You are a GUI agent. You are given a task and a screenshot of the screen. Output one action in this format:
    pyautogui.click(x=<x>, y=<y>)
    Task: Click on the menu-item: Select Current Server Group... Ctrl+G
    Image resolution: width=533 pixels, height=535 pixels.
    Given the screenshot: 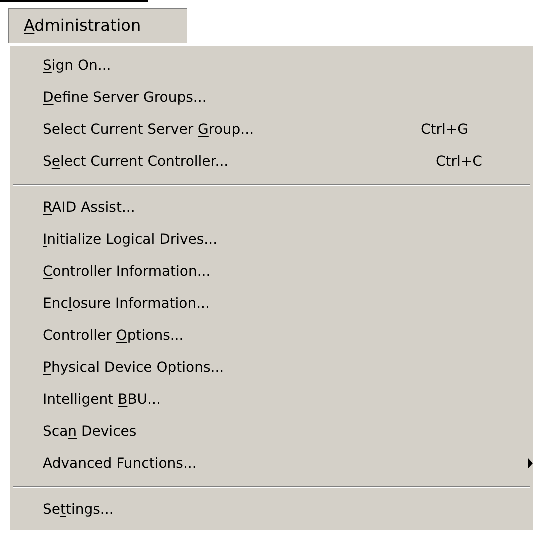 What is the action you would take?
    pyautogui.click(x=271, y=130)
    